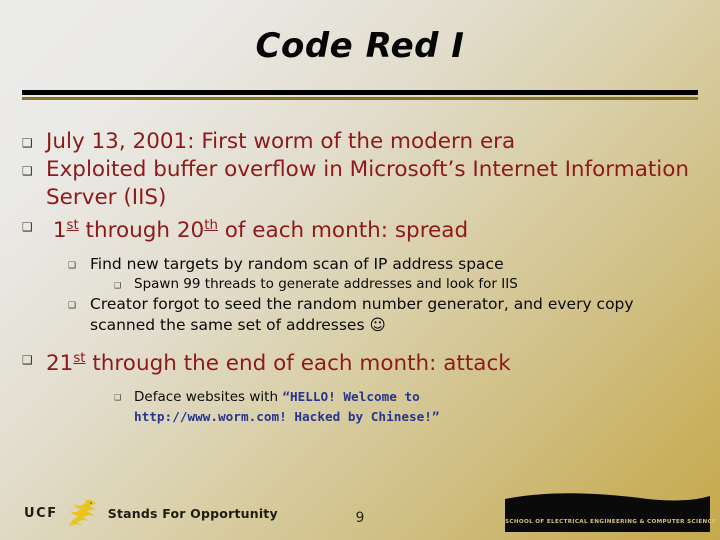 The image size is (720, 540). Describe the element at coordinates (360, 98) in the screenshot. I see `divider-gold-bar` at that location.